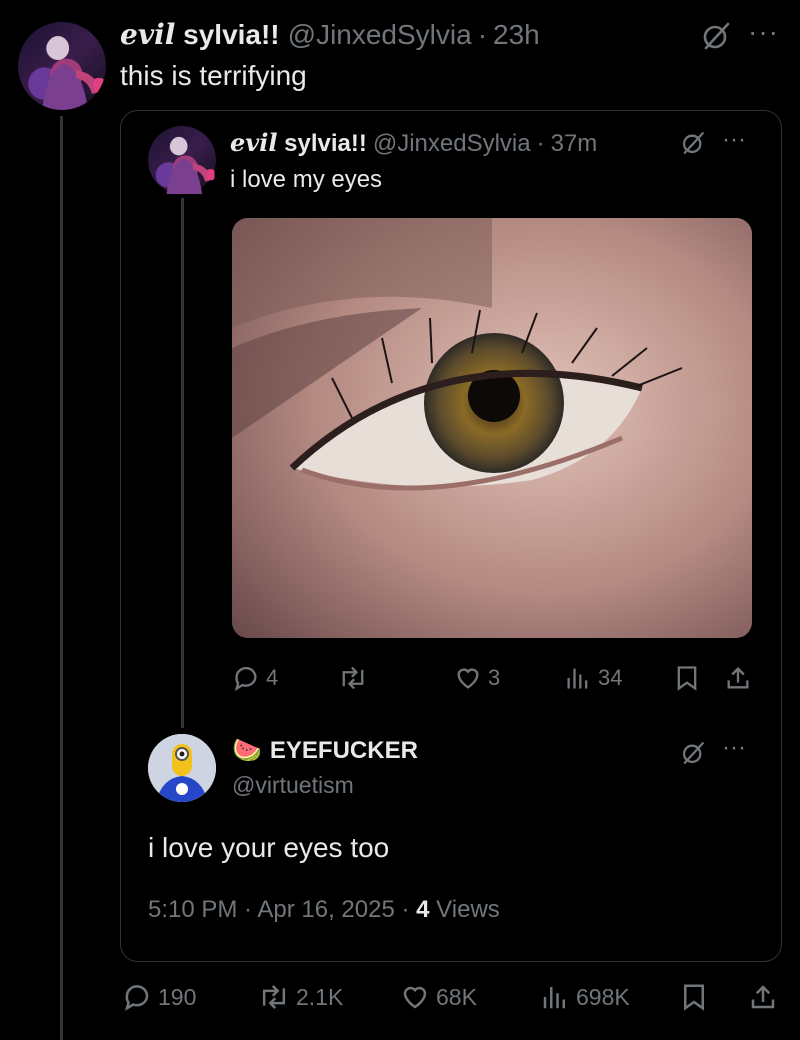 The image size is (800, 1040). What do you see at coordinates (269, 847) in the screenshot?
I see `tweet-text: i love your eyes too` at bounding box center [269, 847].